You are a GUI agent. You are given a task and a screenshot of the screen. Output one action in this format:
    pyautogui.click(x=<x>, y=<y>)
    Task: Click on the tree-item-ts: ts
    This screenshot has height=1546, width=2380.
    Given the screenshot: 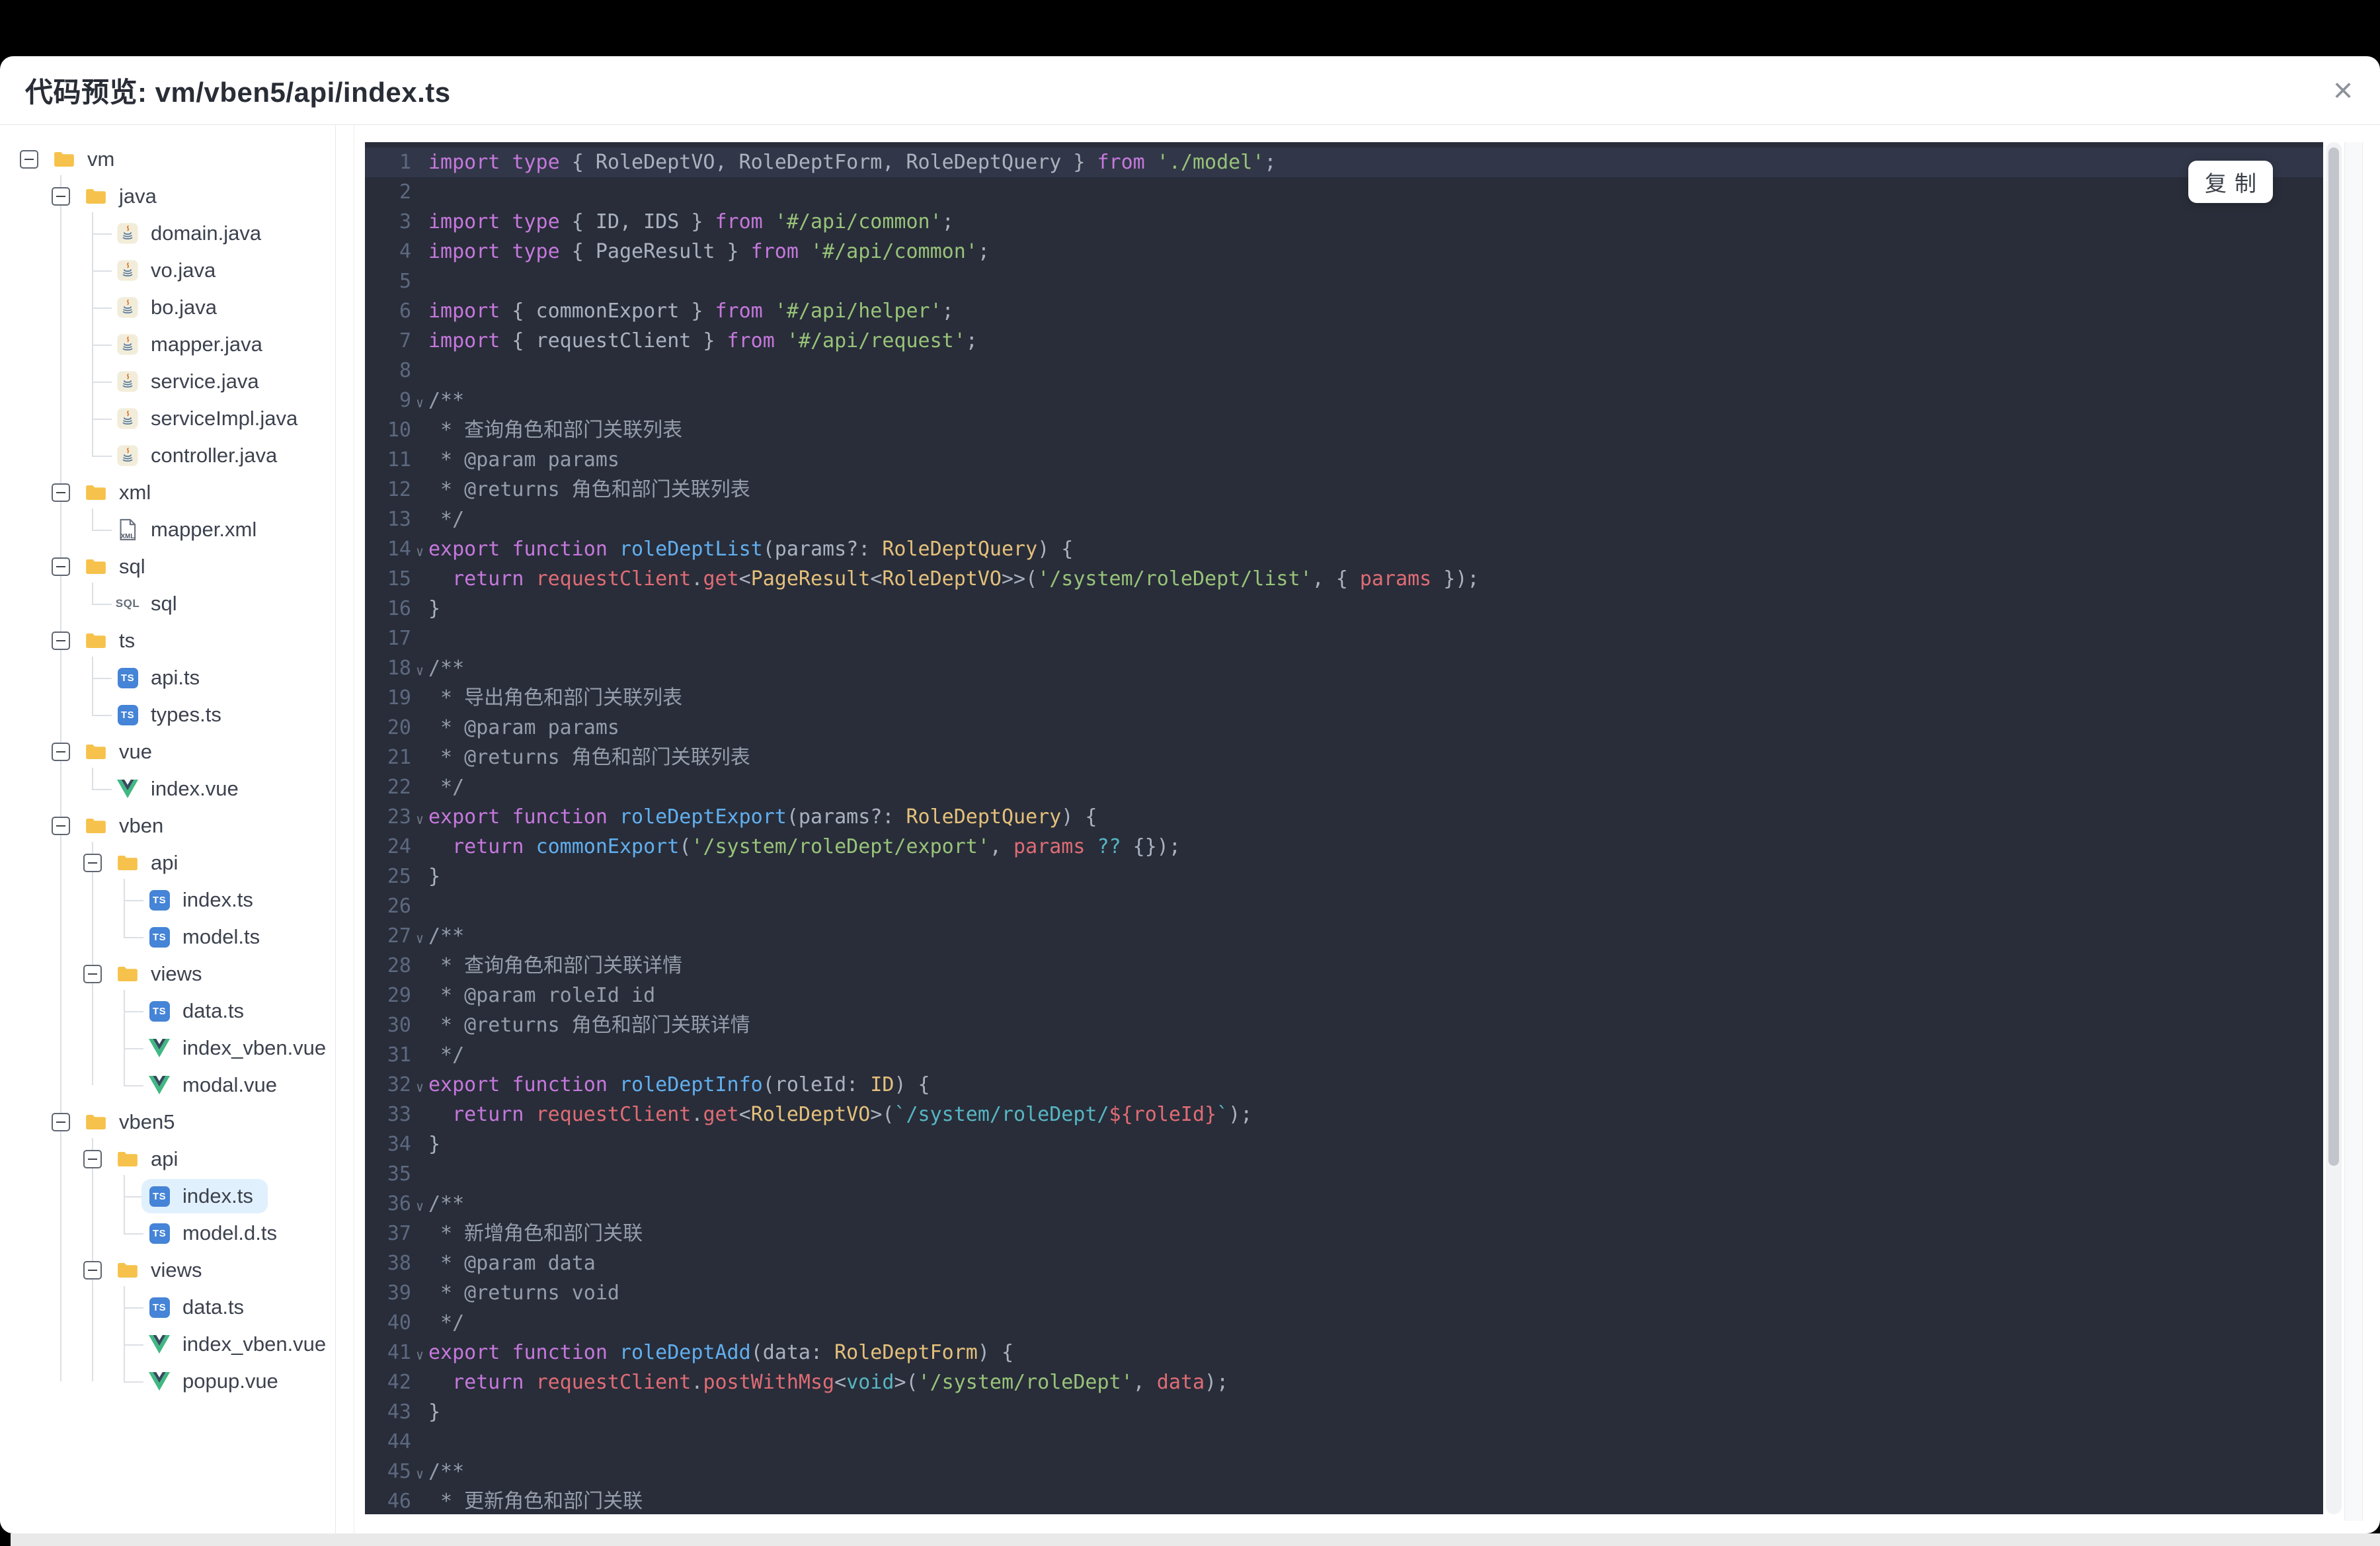 What is the action you would take?
    pyautogui.click(x=167, y=640)
    